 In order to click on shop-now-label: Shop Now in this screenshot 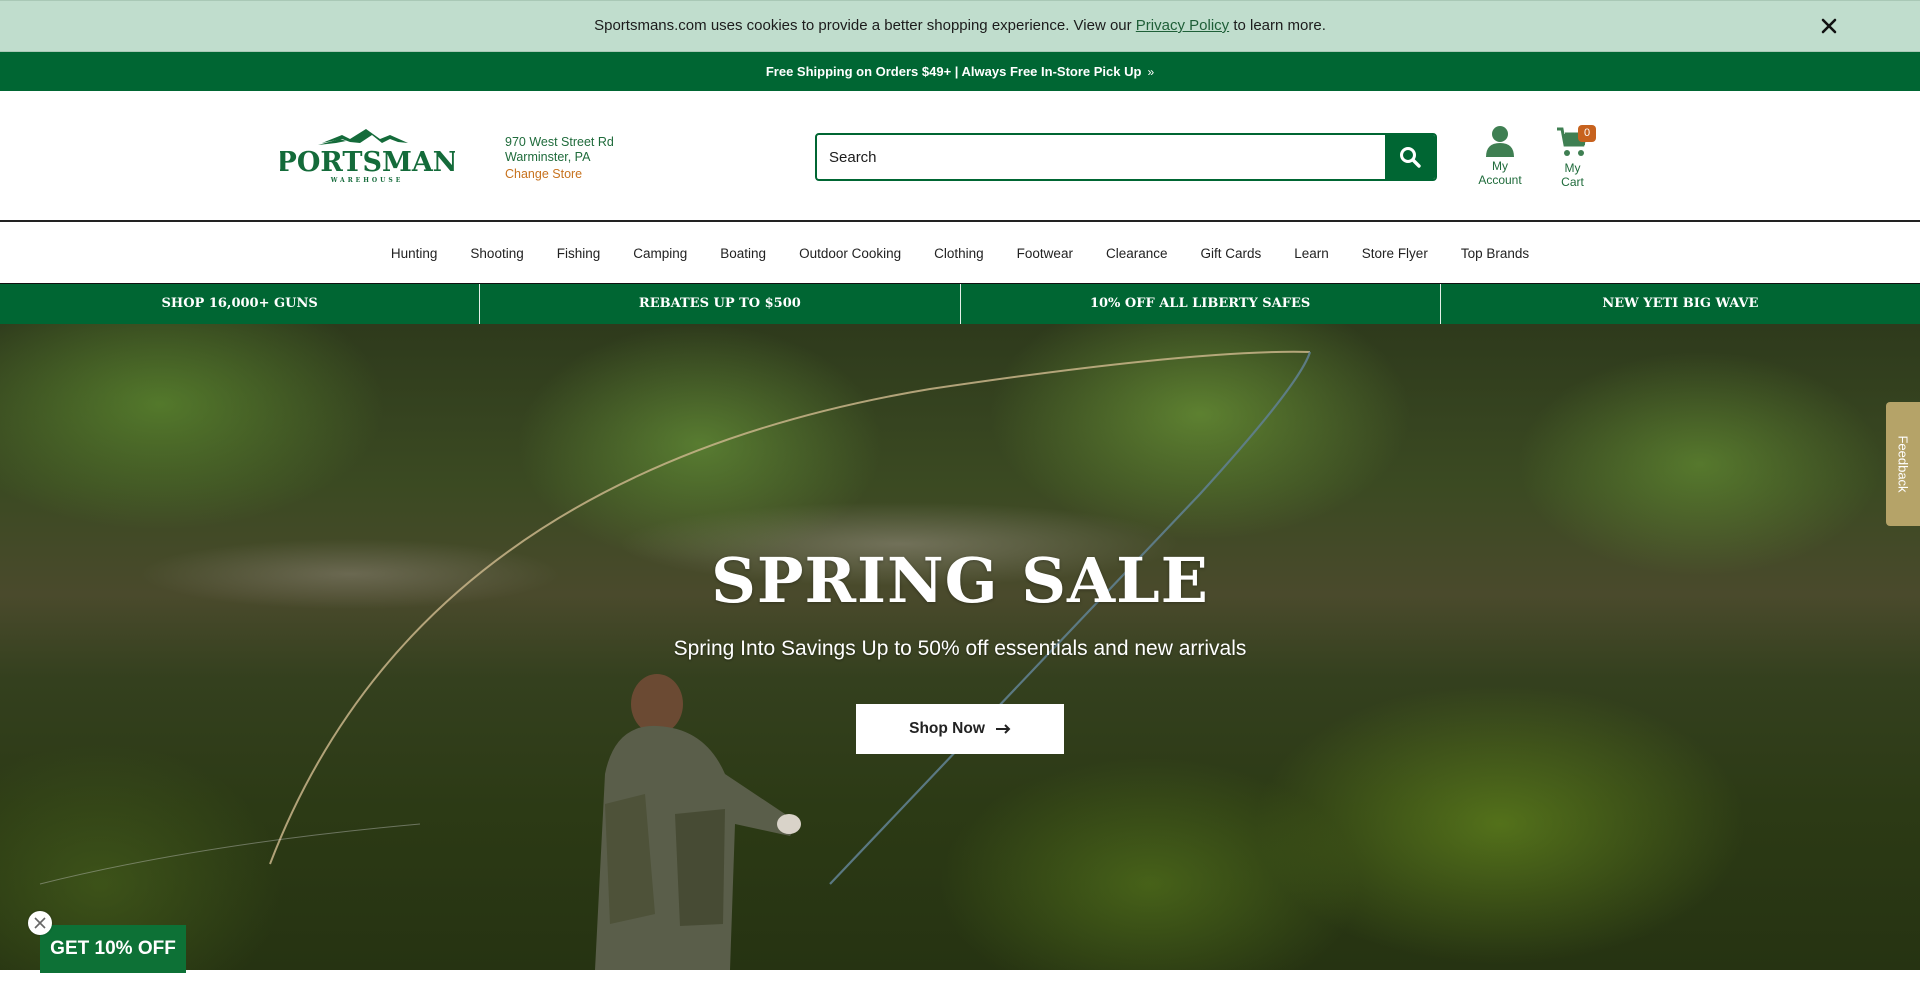, I will do `click(947, 728)`.